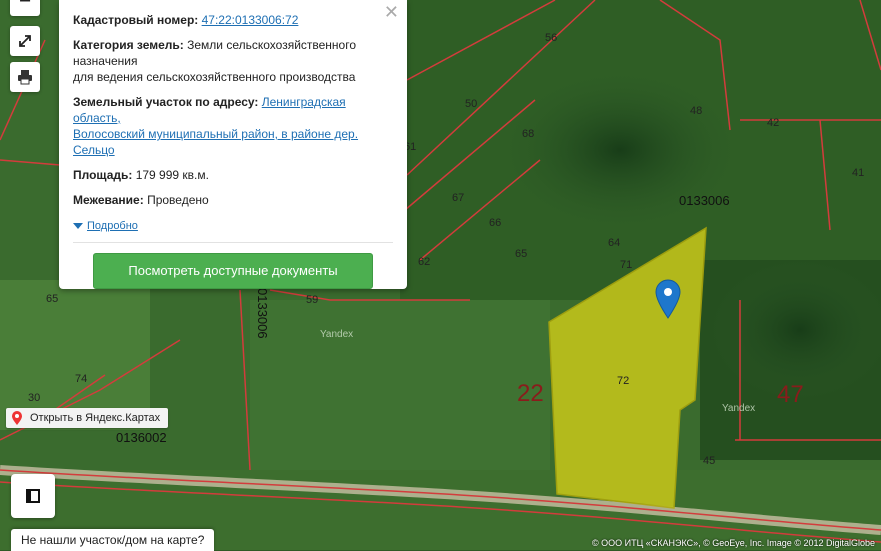  I want to click on layers-icon, so click(33, 496).